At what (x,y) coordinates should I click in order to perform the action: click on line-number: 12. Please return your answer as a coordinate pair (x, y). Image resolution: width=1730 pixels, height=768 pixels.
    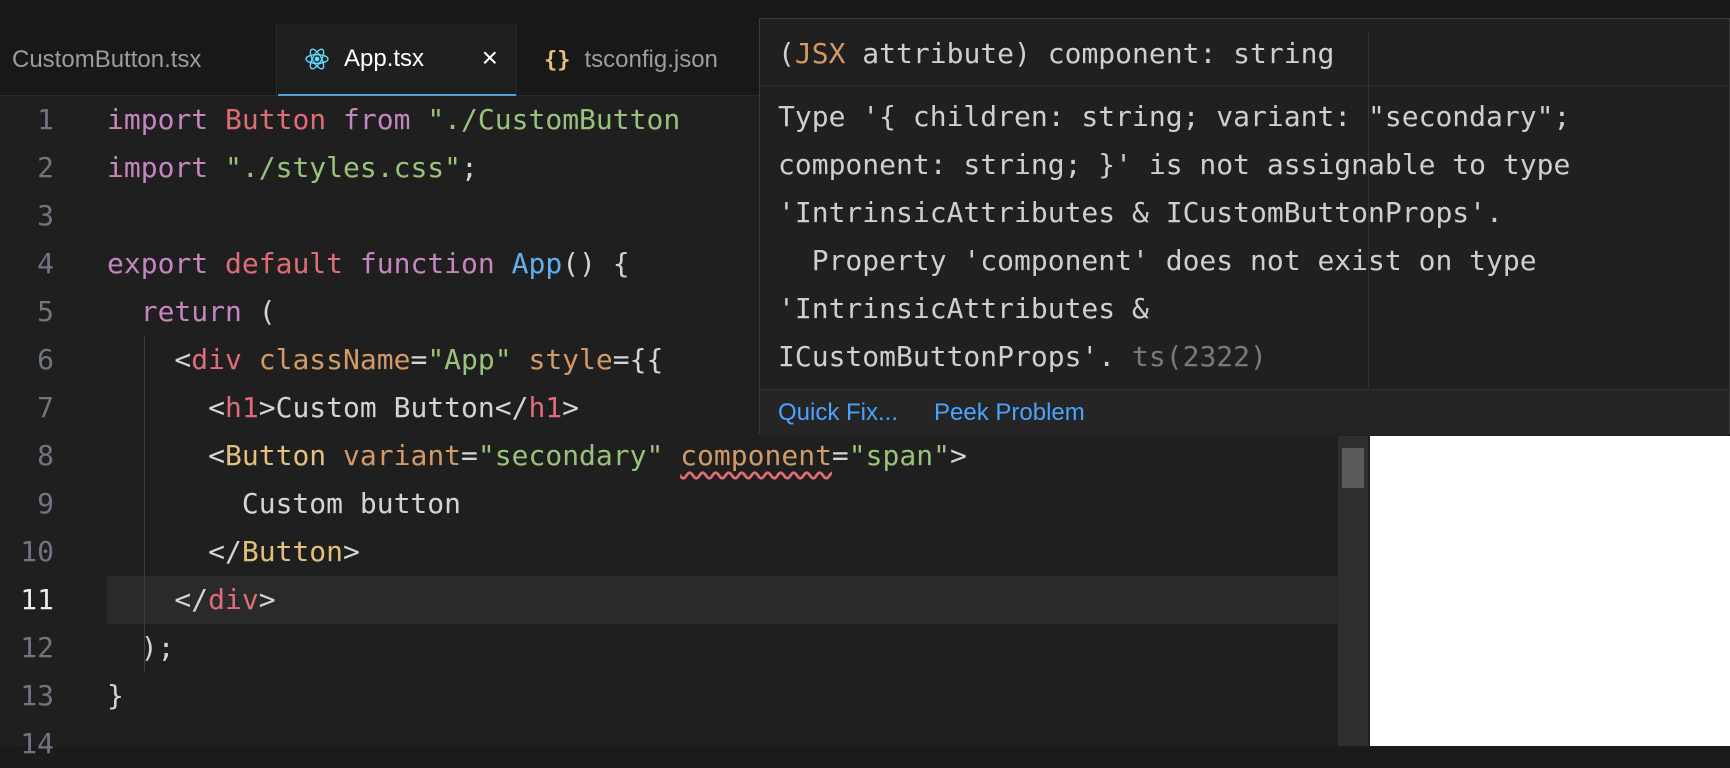
    Looking at the image, I should click on (37, 647).